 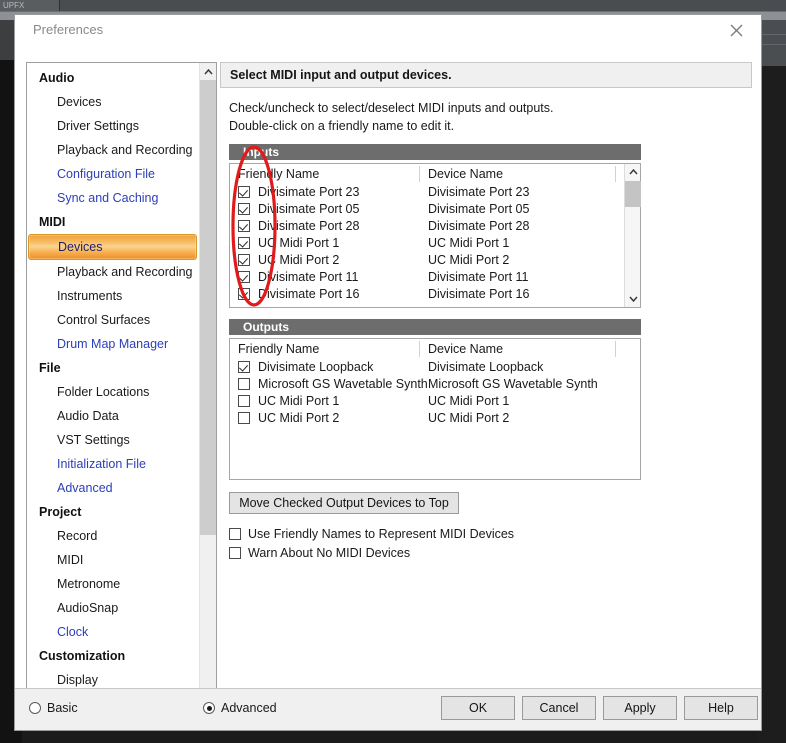 What do you see at coordinates (513, 384) in the screenshot?
I see `device-name-cell: Microsoft GS Wavetable Synth` at bounding box center [513, 384].